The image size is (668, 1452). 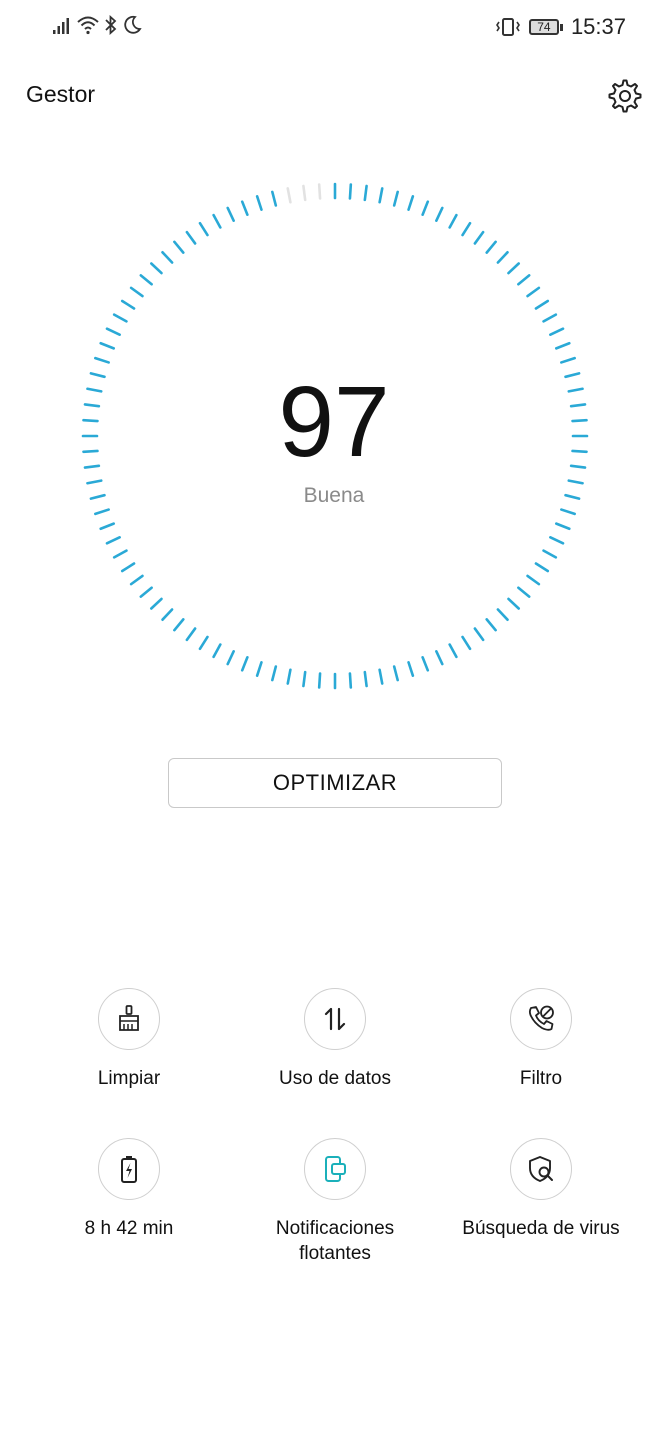 What do you see at coordinates (111, 25) in the screenshot?
I see `bluetooth-icon` at bounding box center [111, 25].